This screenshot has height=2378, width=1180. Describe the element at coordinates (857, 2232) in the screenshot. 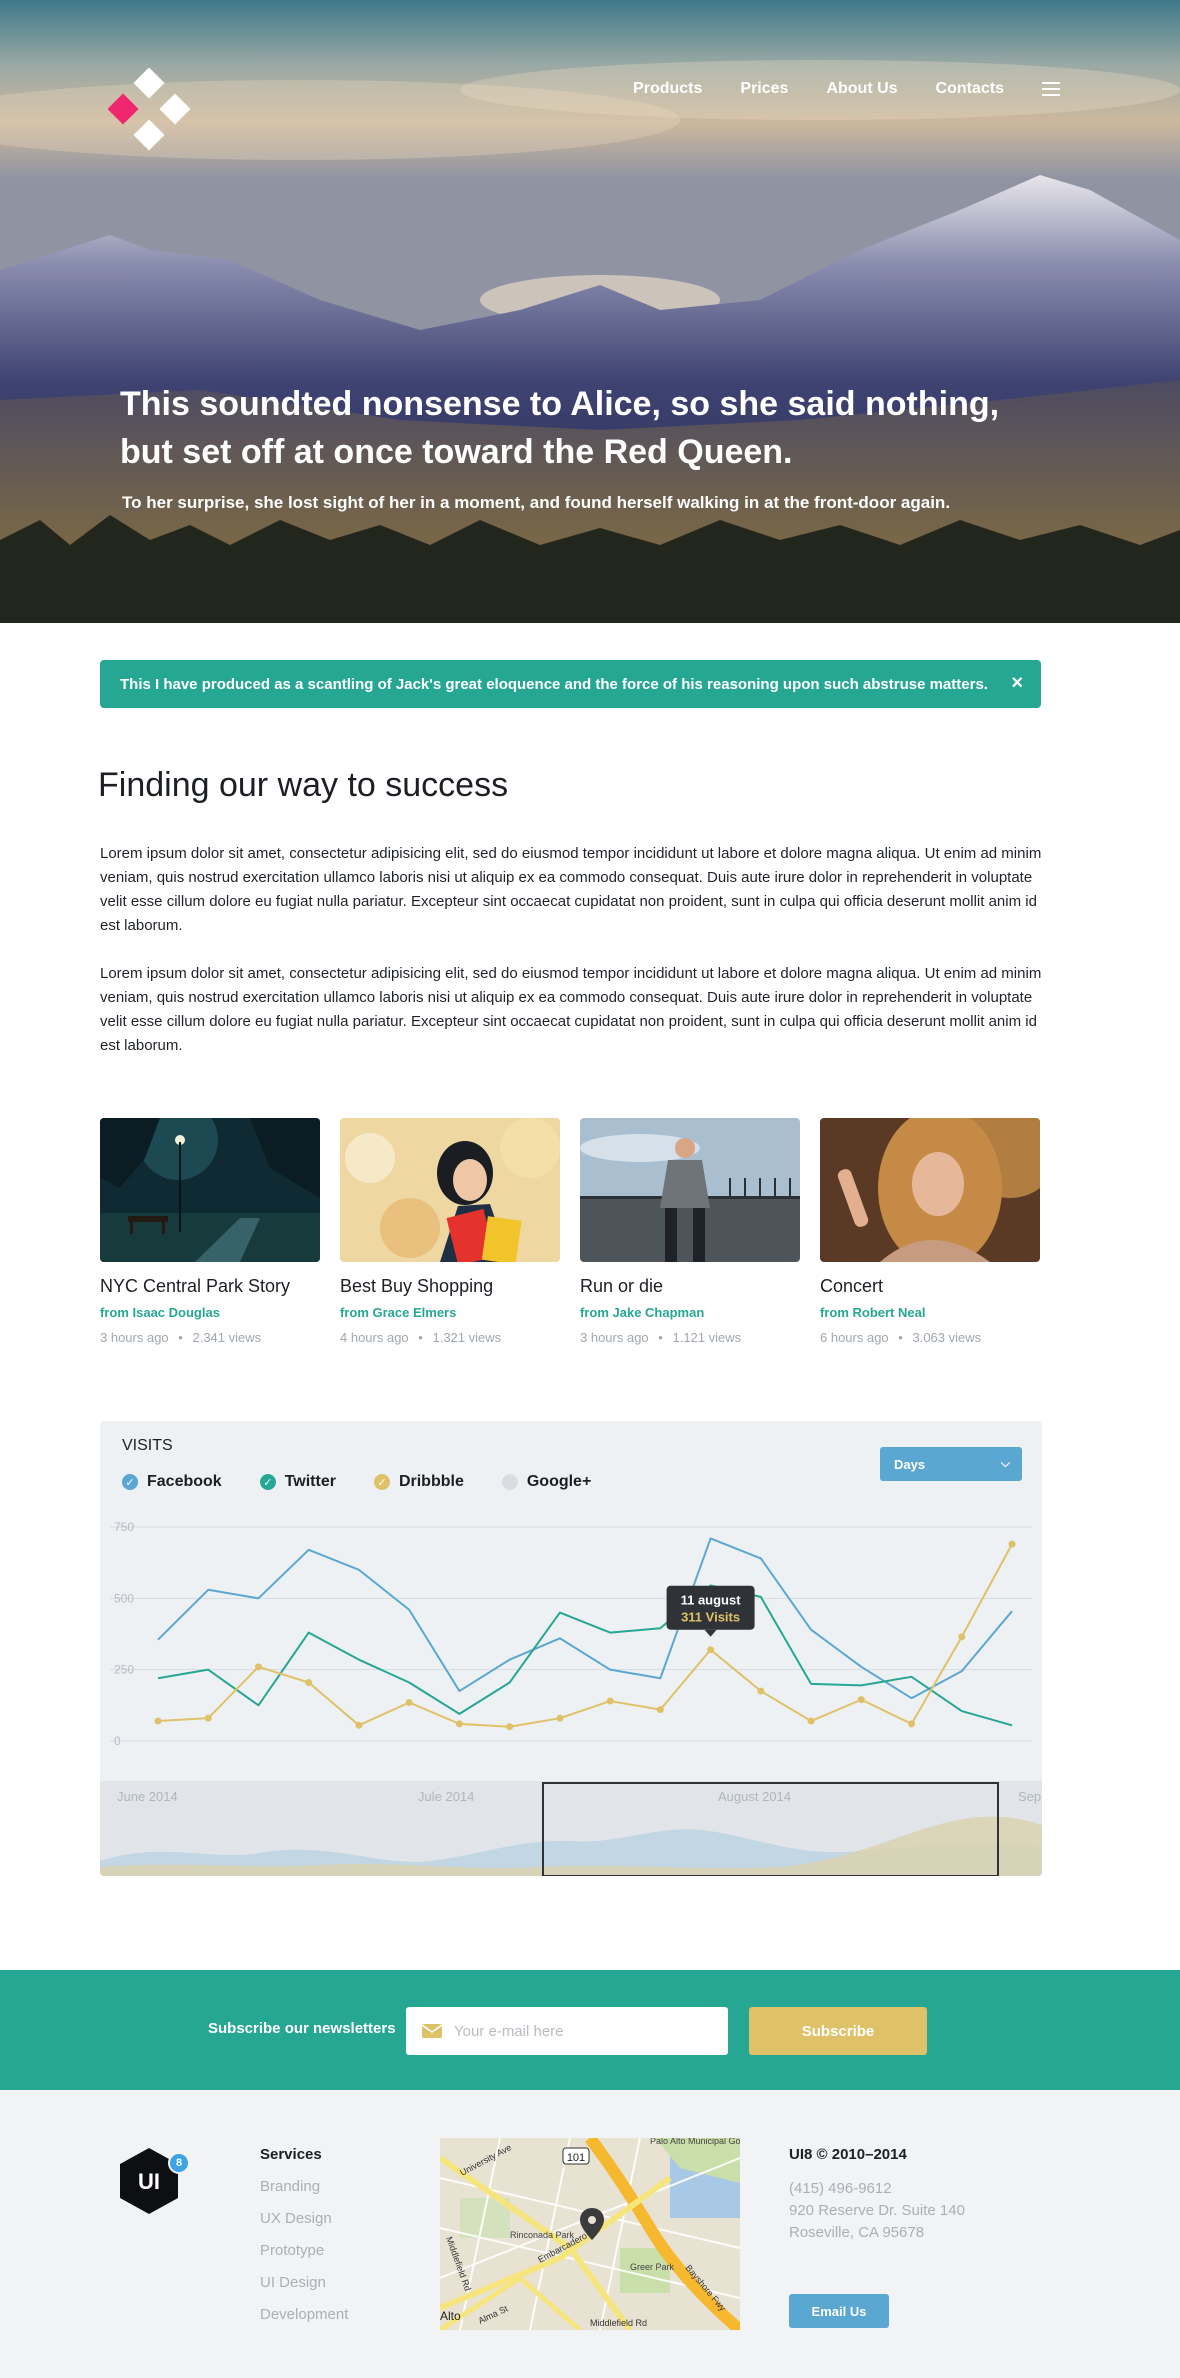

I see `address-line-2: Roseville, CA 95678` at that location.